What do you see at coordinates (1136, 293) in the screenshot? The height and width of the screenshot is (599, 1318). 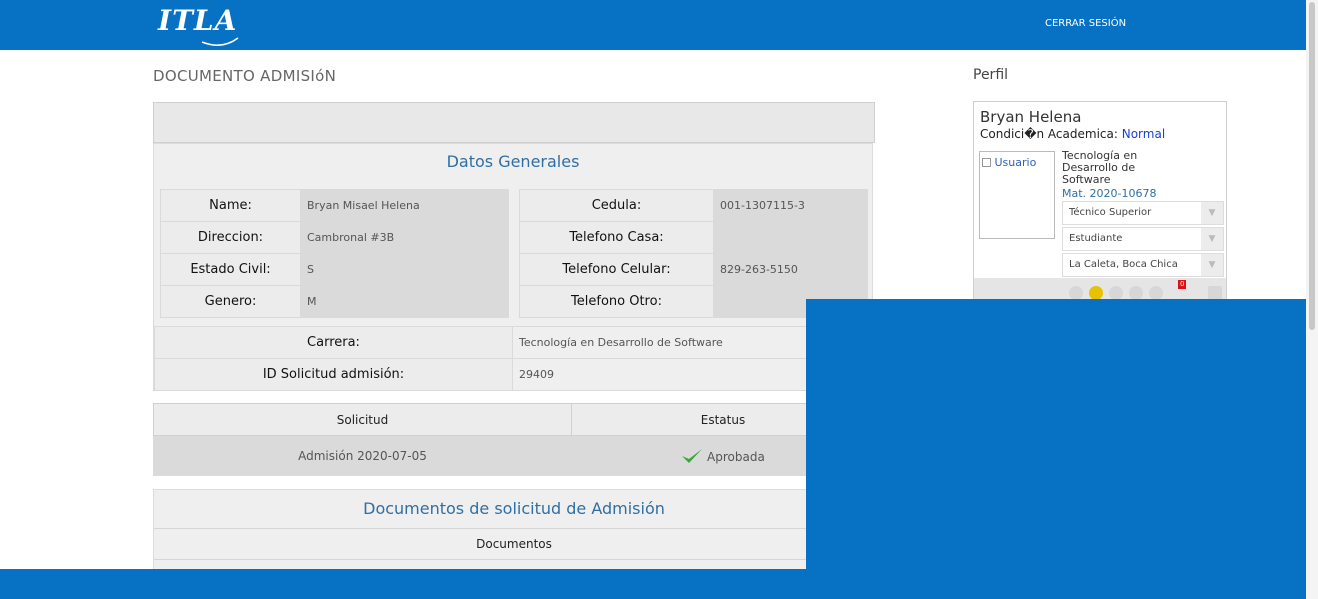 I see `help-icon` at bounding box center [1136, 293].